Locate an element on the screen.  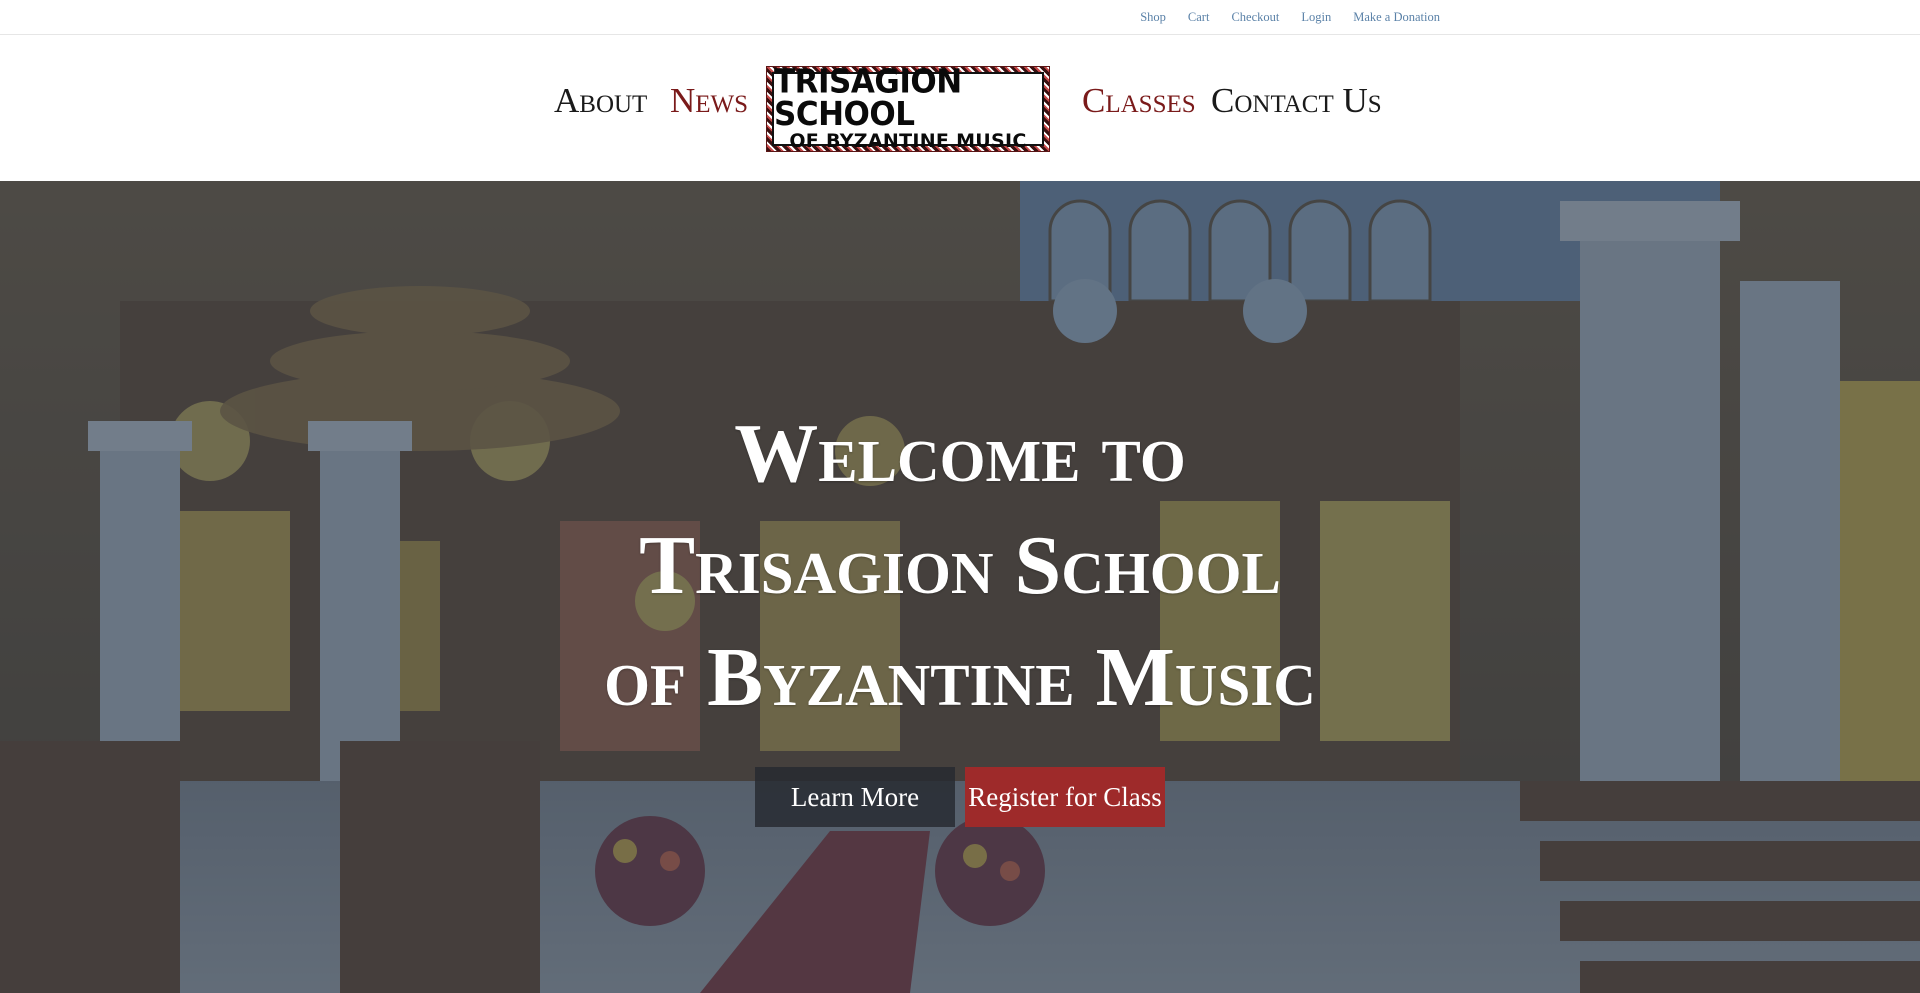
login-link: Login is located at coordinates (1316, 17).